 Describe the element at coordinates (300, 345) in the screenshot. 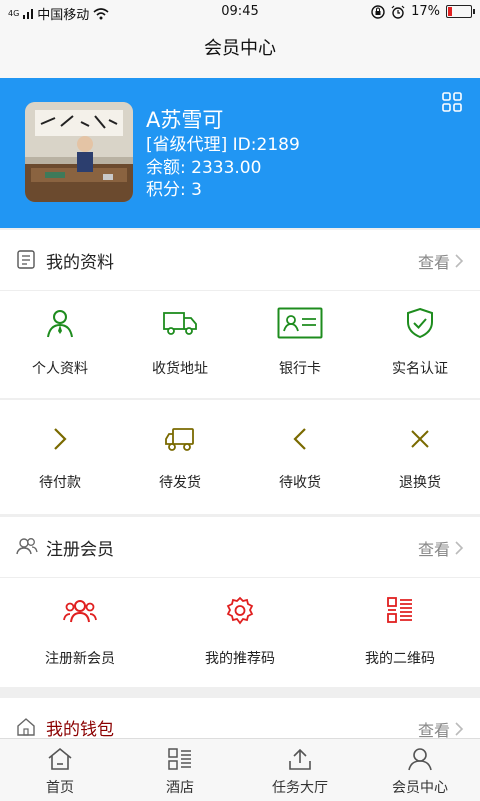

I see `bank-card-button: 银行卡` at that location.